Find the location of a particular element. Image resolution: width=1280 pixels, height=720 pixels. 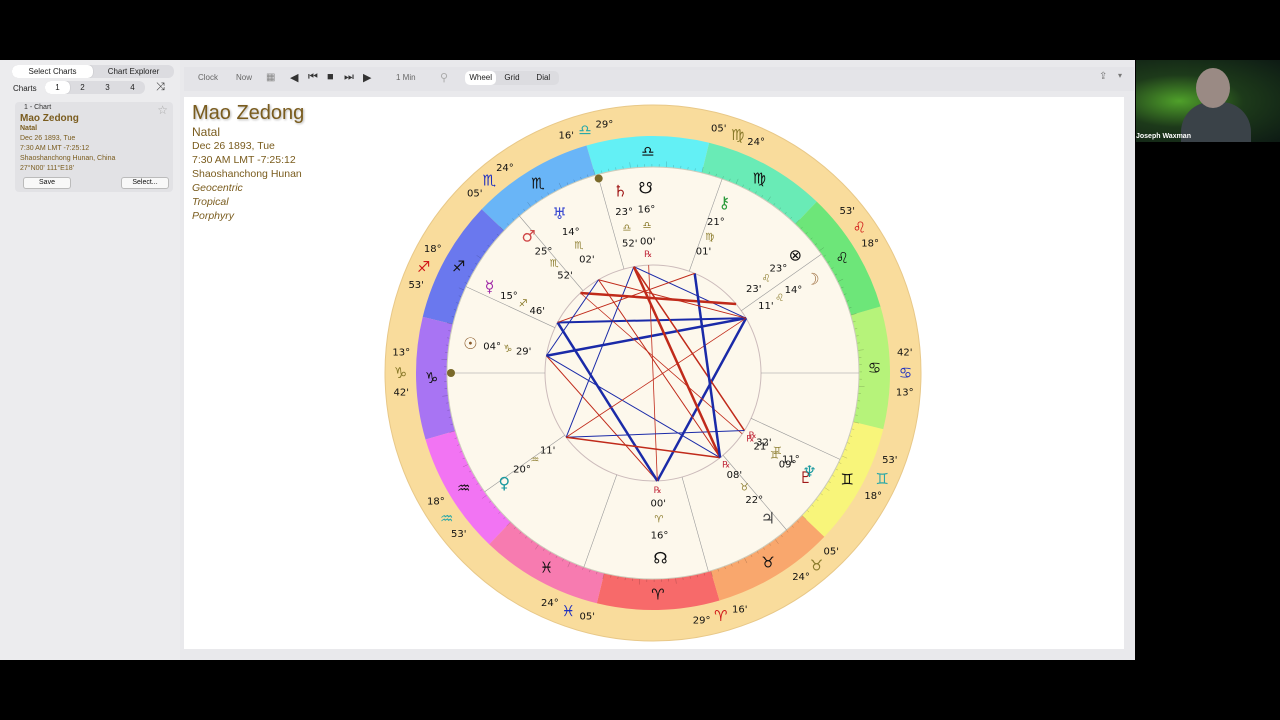

planet-icon-mars: ♂ is located at coordinates (529, 235).